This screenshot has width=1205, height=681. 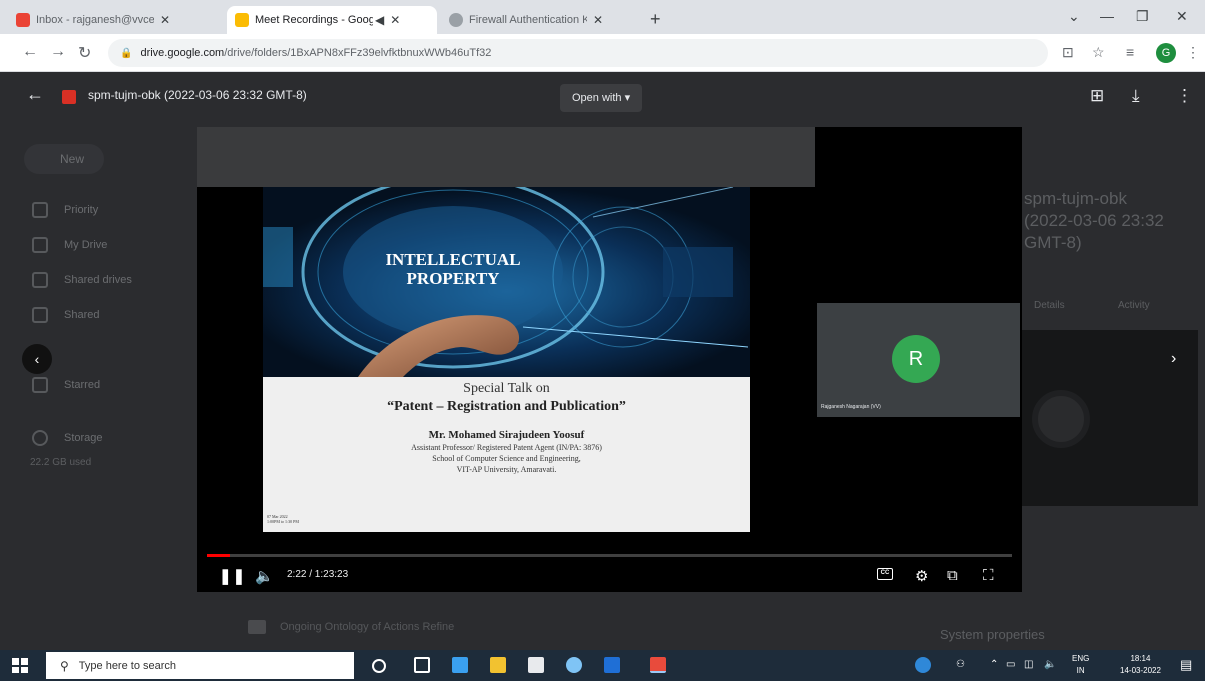 What do you see at coordinates (1184, 96) in the screenshot?
I see `more-options-icon: ⋮` at bounding box center [1184, 96].